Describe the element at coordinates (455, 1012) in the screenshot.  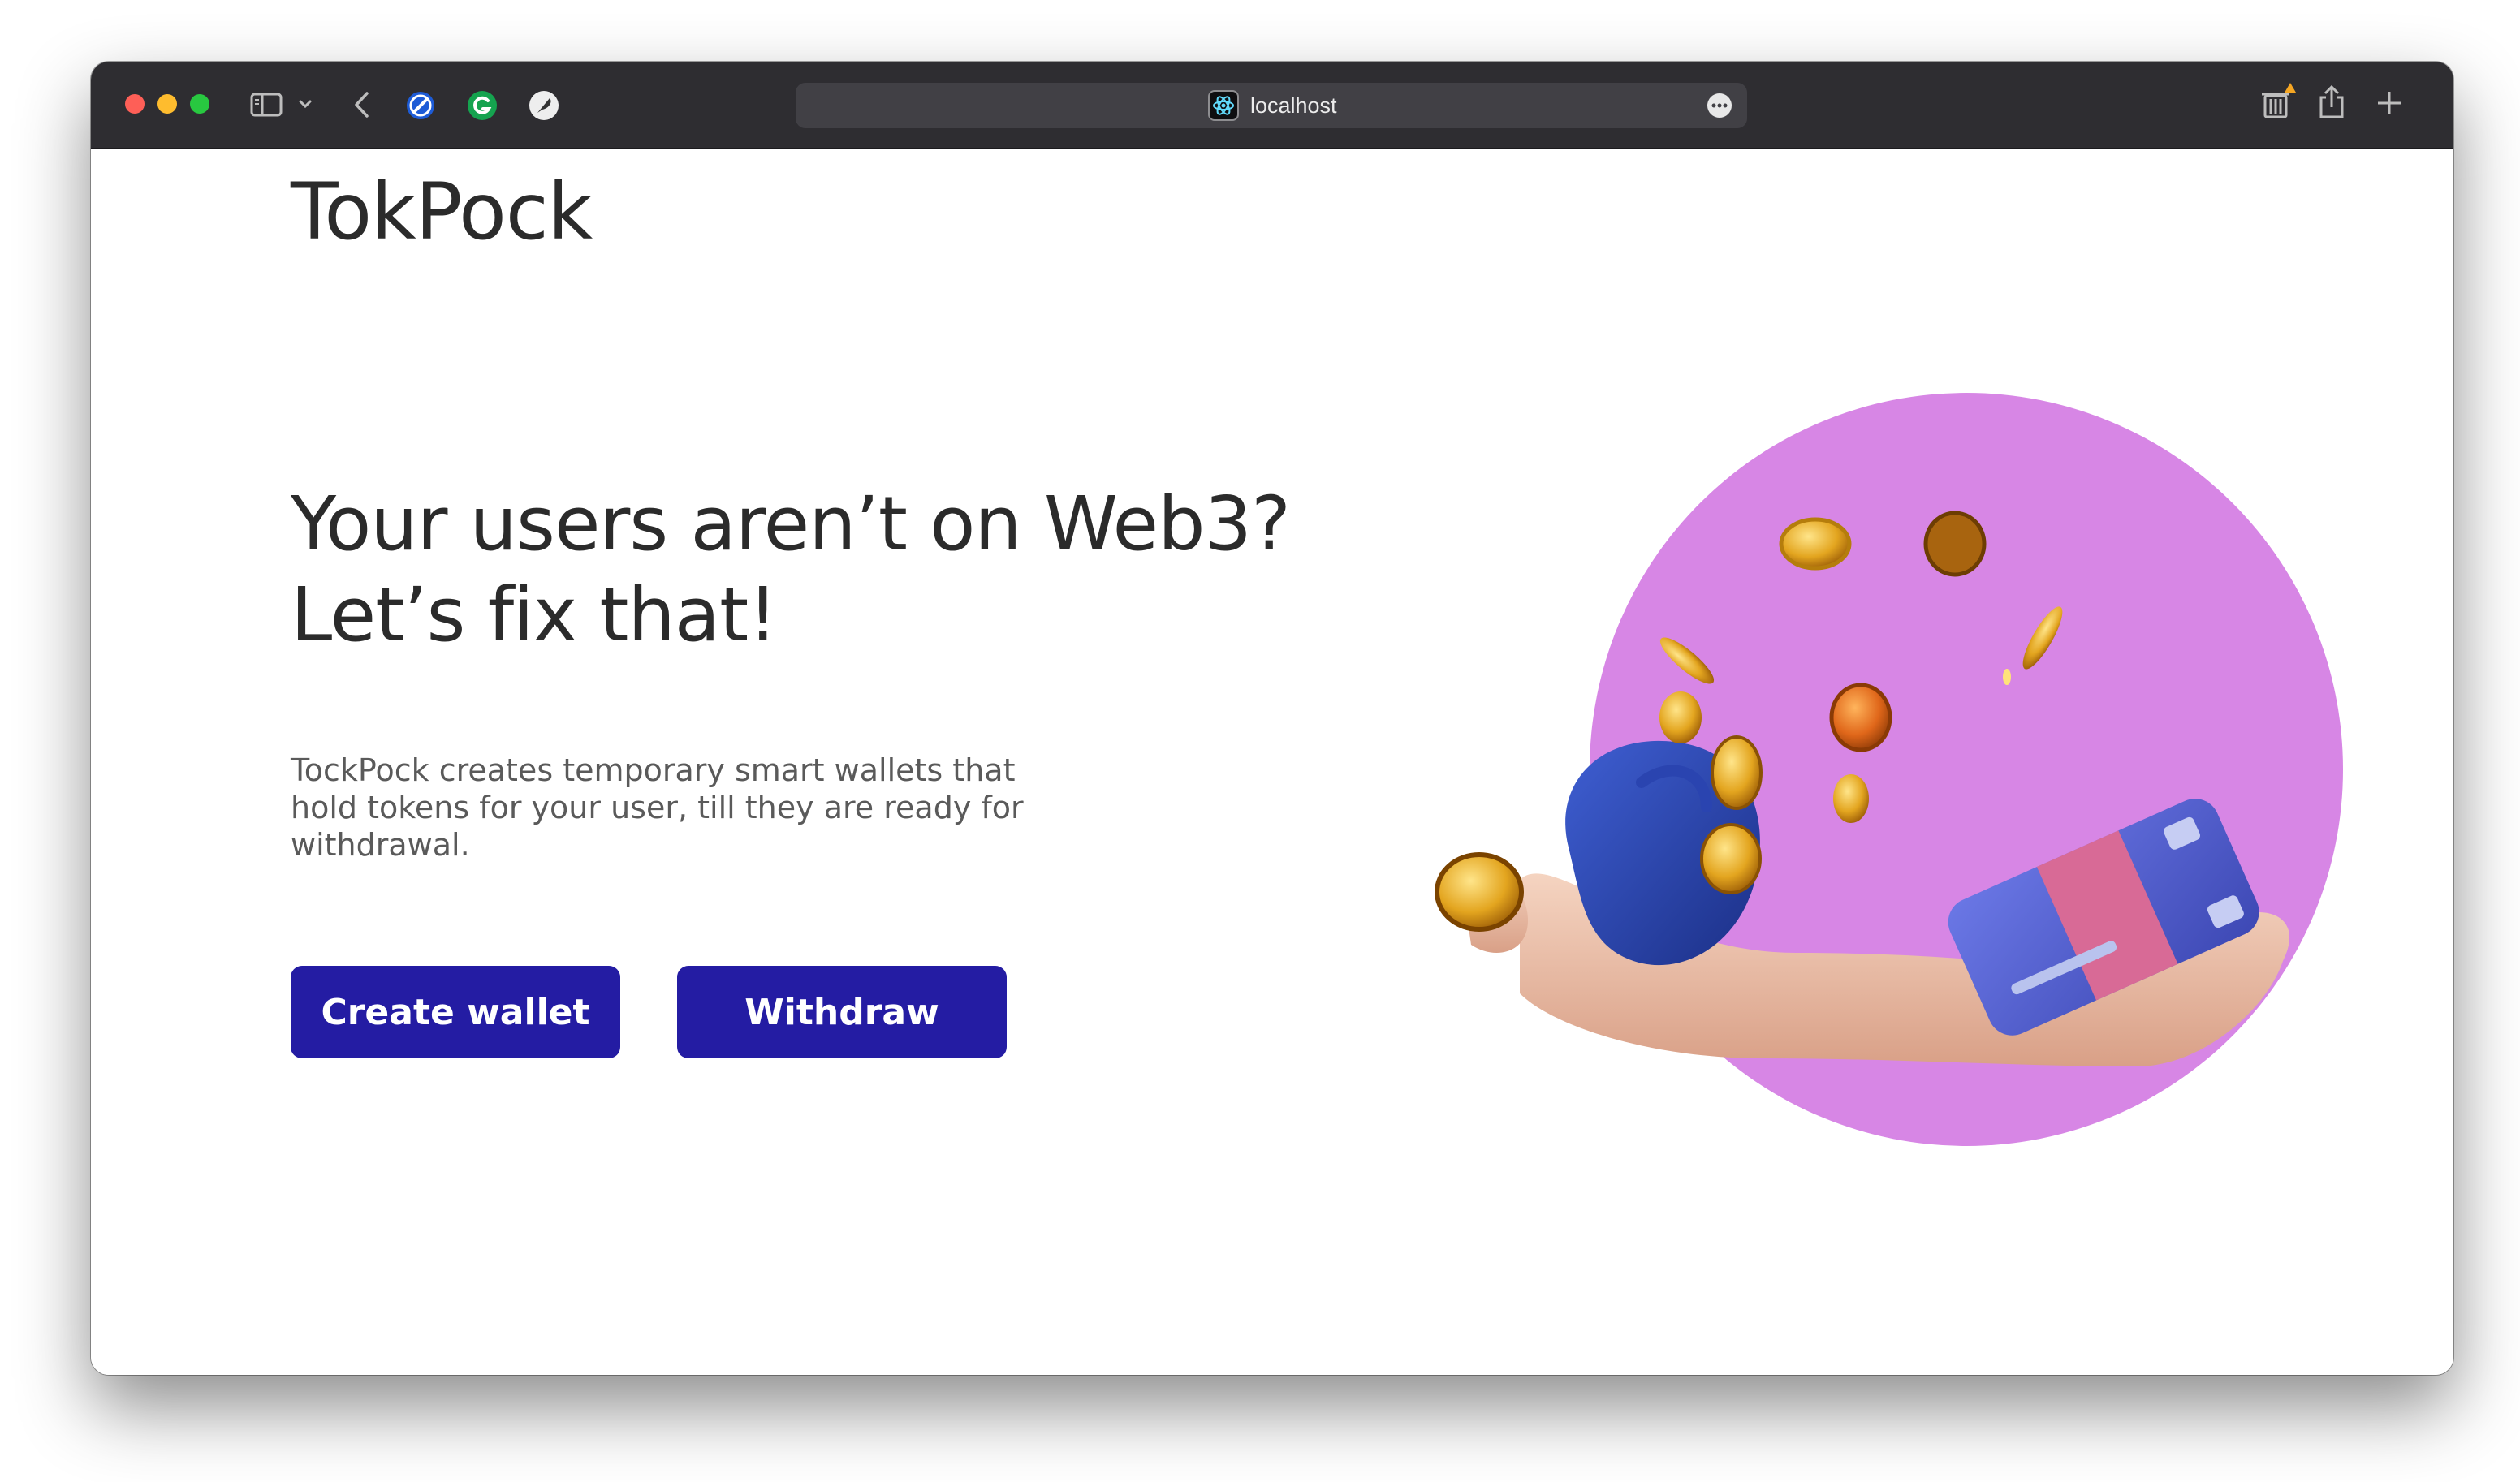
I see `create-wallet-button: Create wallet` at that location.